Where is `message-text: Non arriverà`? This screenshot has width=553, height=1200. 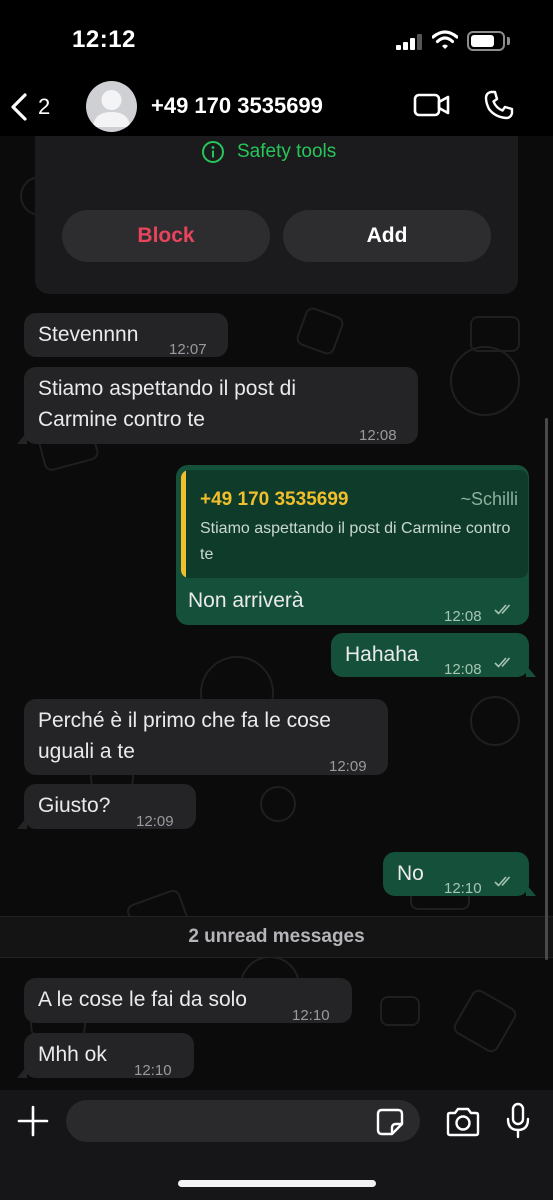 message-text: Non arriverà is located at coordinates (246, 600).